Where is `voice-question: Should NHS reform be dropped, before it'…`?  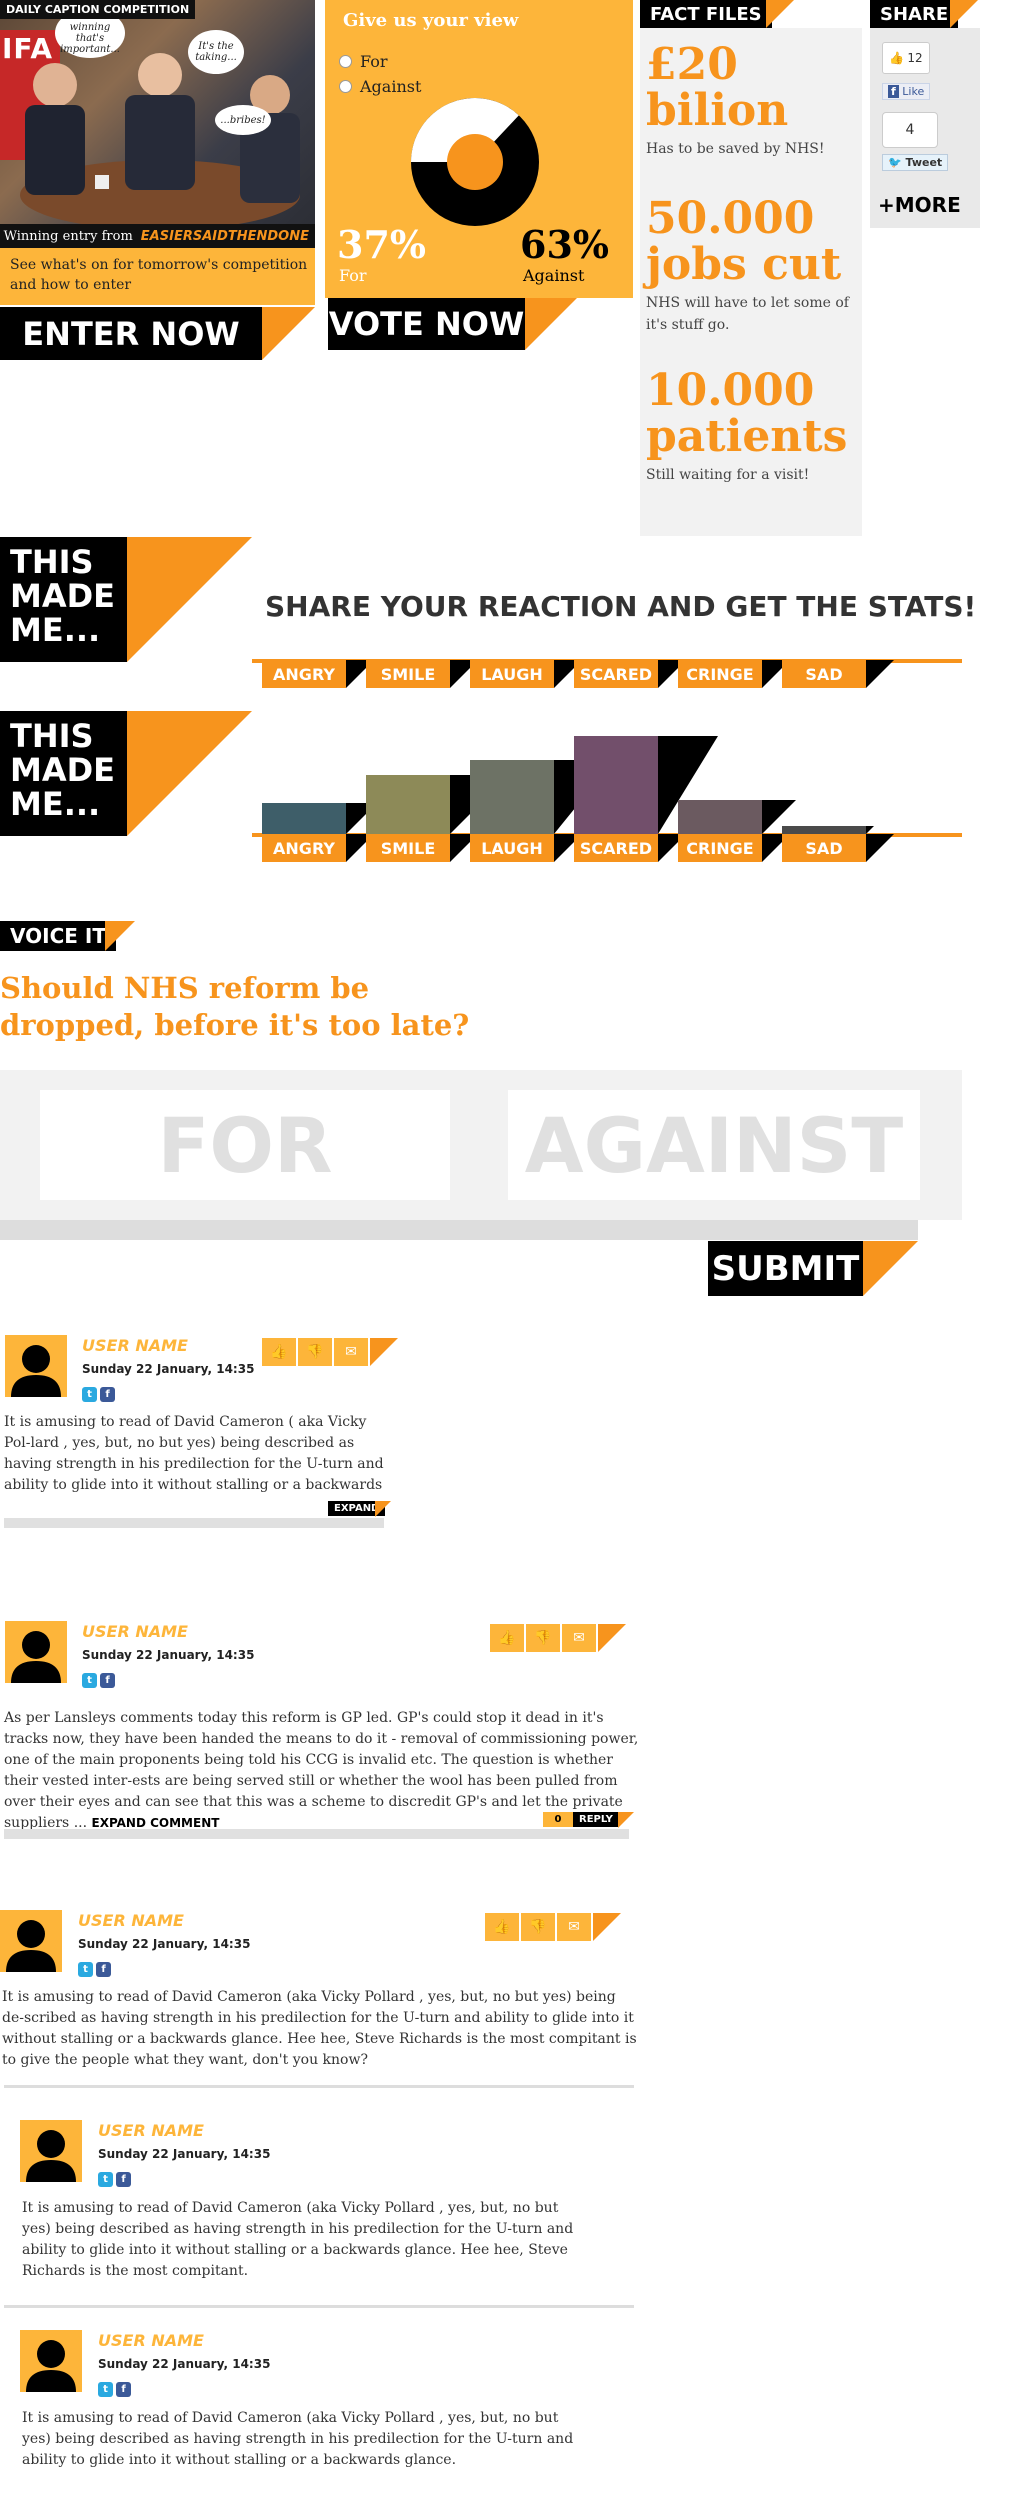 voice-question: Should NHS reform be dropped, before it'… is located at coordinates (234, 1007).